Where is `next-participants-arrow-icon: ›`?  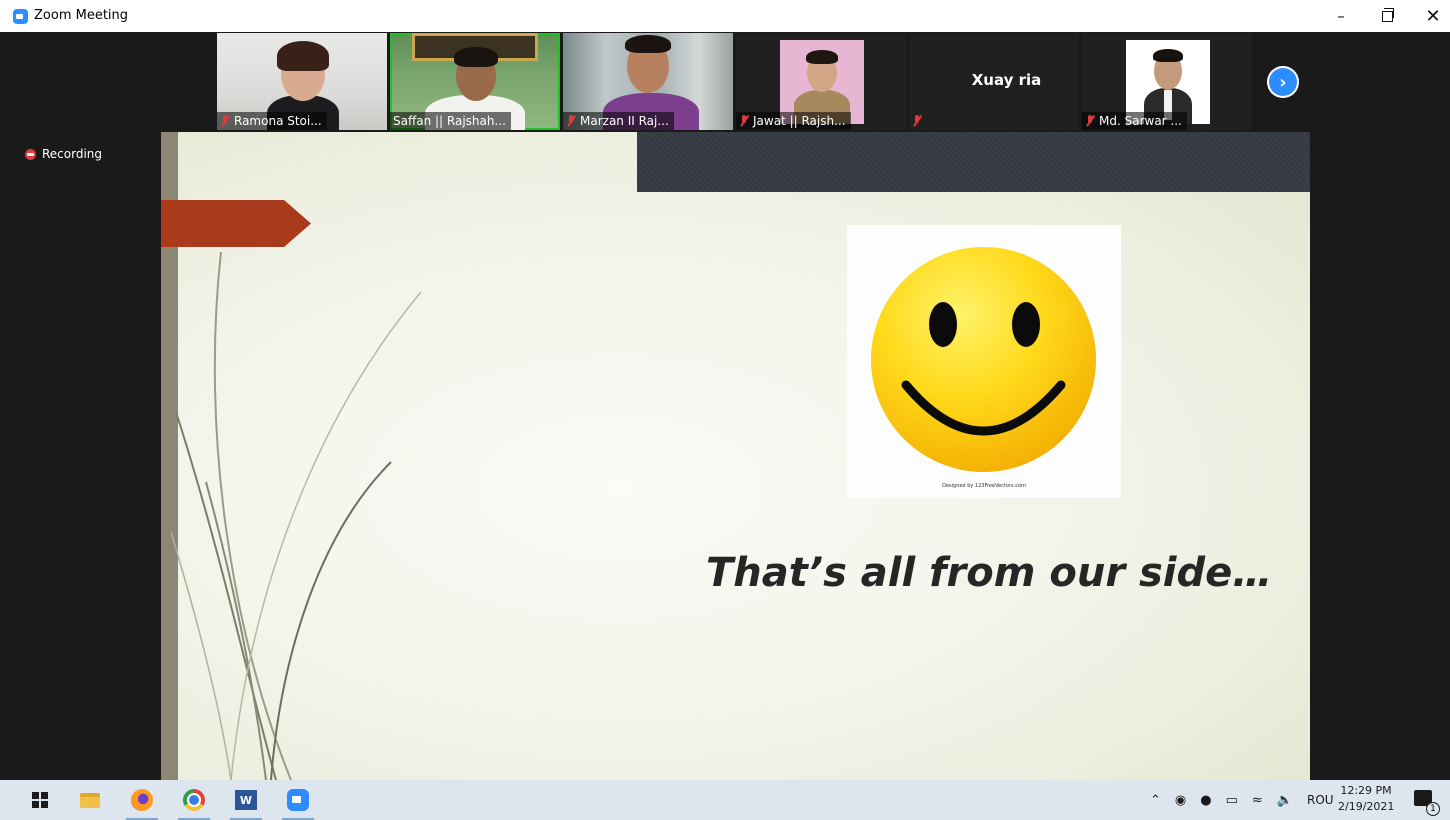 next-participants-arrow-icon: › is located at coordinates (1283, 82).